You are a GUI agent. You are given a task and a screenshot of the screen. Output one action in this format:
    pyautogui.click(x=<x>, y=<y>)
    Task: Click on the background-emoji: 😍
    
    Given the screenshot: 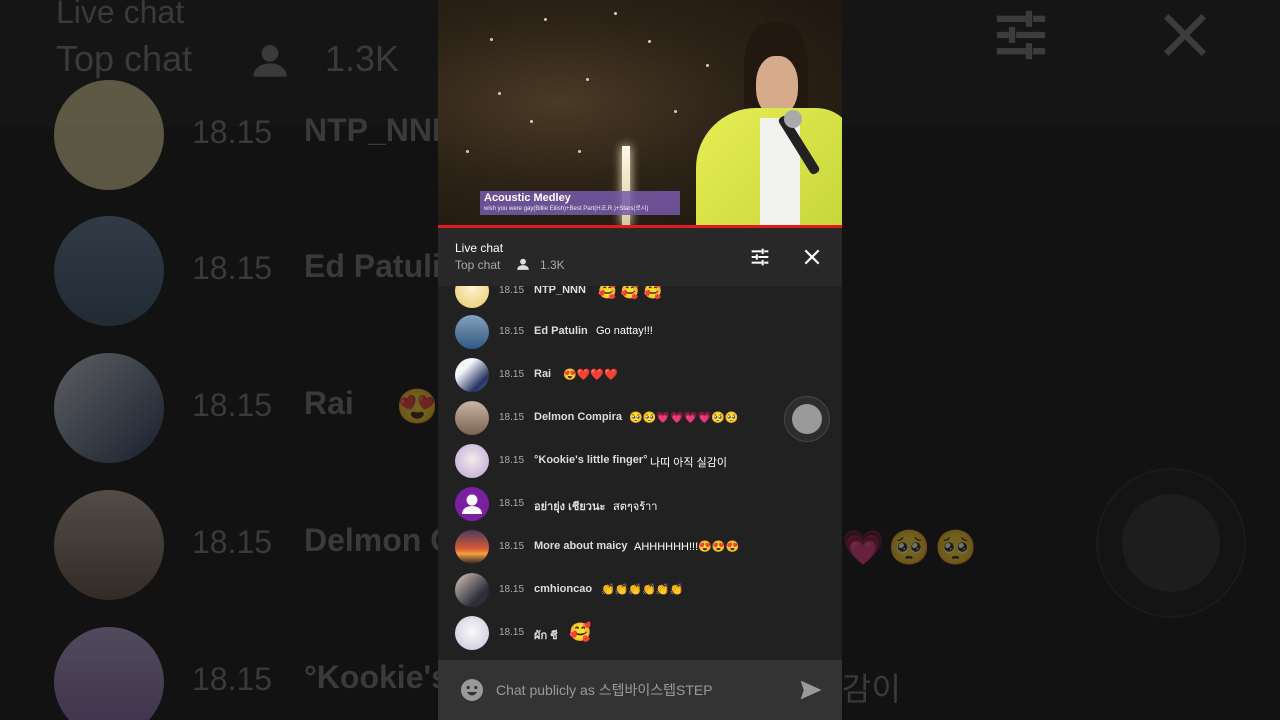 What is the action you would take?
    pyautogui.click(x=417, y=407)
    